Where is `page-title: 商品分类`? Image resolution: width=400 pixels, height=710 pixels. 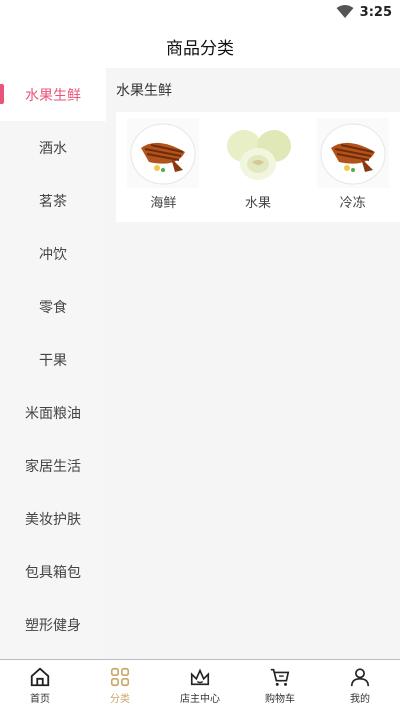 page-title: 商品分类 is located at coordinates (200, 48).